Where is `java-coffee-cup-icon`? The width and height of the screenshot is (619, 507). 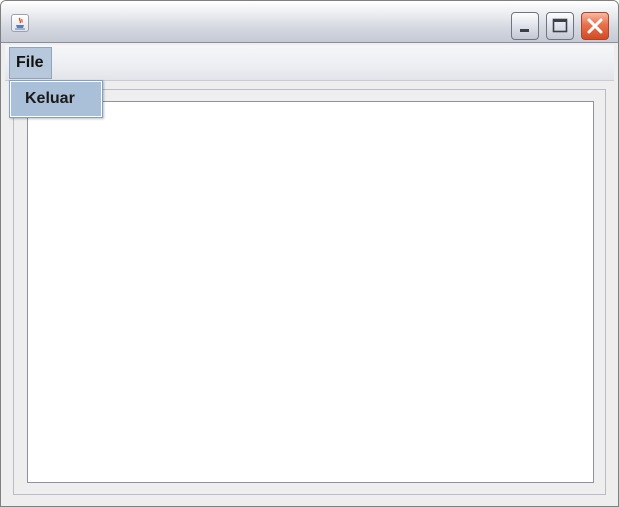
java-coffee-cup-icon is located at coordinates (20, 23).